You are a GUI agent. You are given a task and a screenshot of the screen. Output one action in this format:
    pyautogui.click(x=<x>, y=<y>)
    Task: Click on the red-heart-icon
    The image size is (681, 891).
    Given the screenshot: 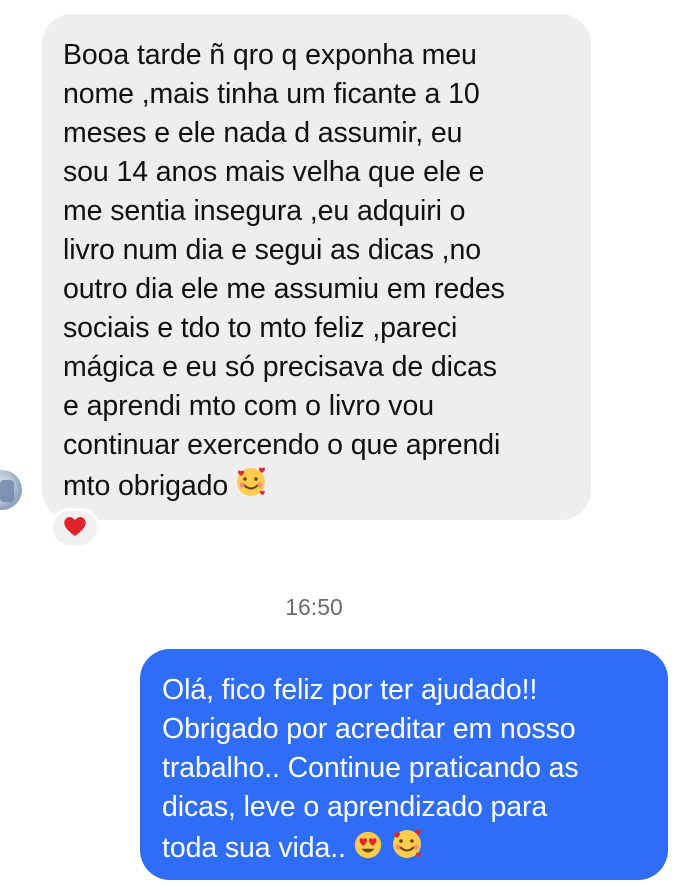 What is the action you would take?
    pyautogui.click(x=75, y=528)
    